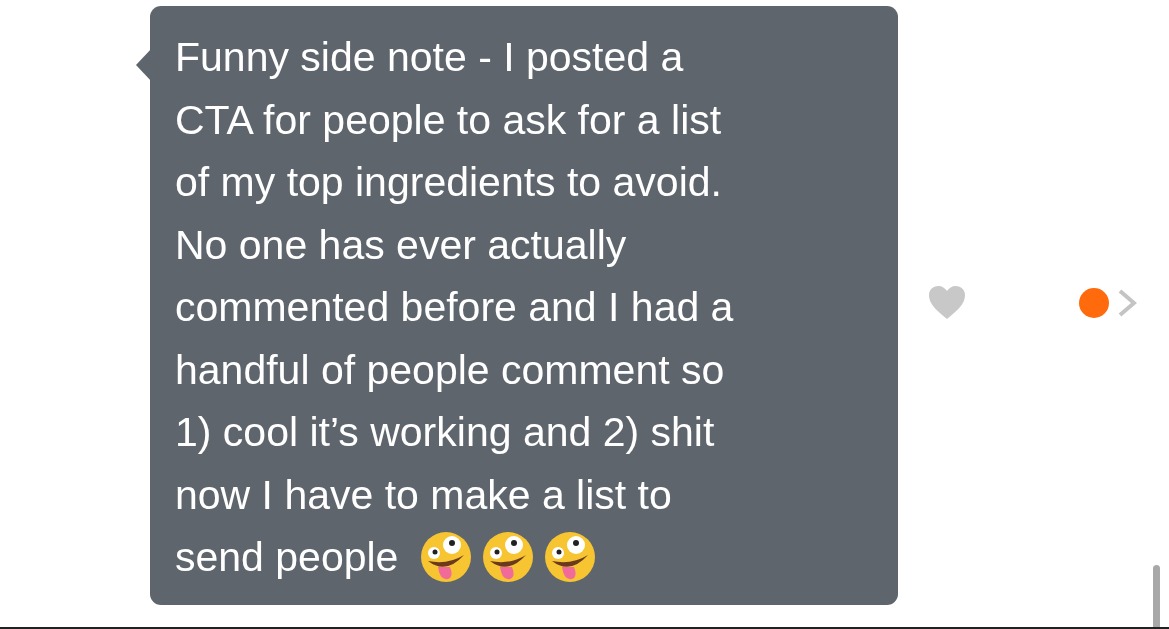 The width and height of the screenshot is (1169, 629). What do you see at coordinates (287, 557) in the screenshot?
I see `message-line: send people` at bounding box center [287, 557].